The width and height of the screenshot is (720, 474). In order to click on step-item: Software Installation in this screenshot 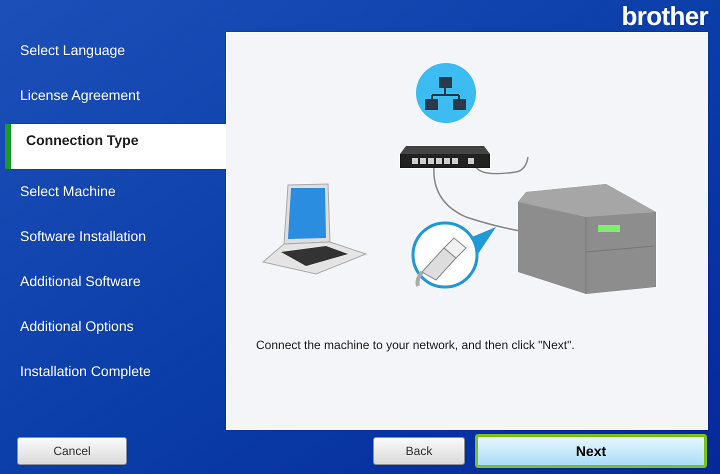, I will do `click(83, 236)`.